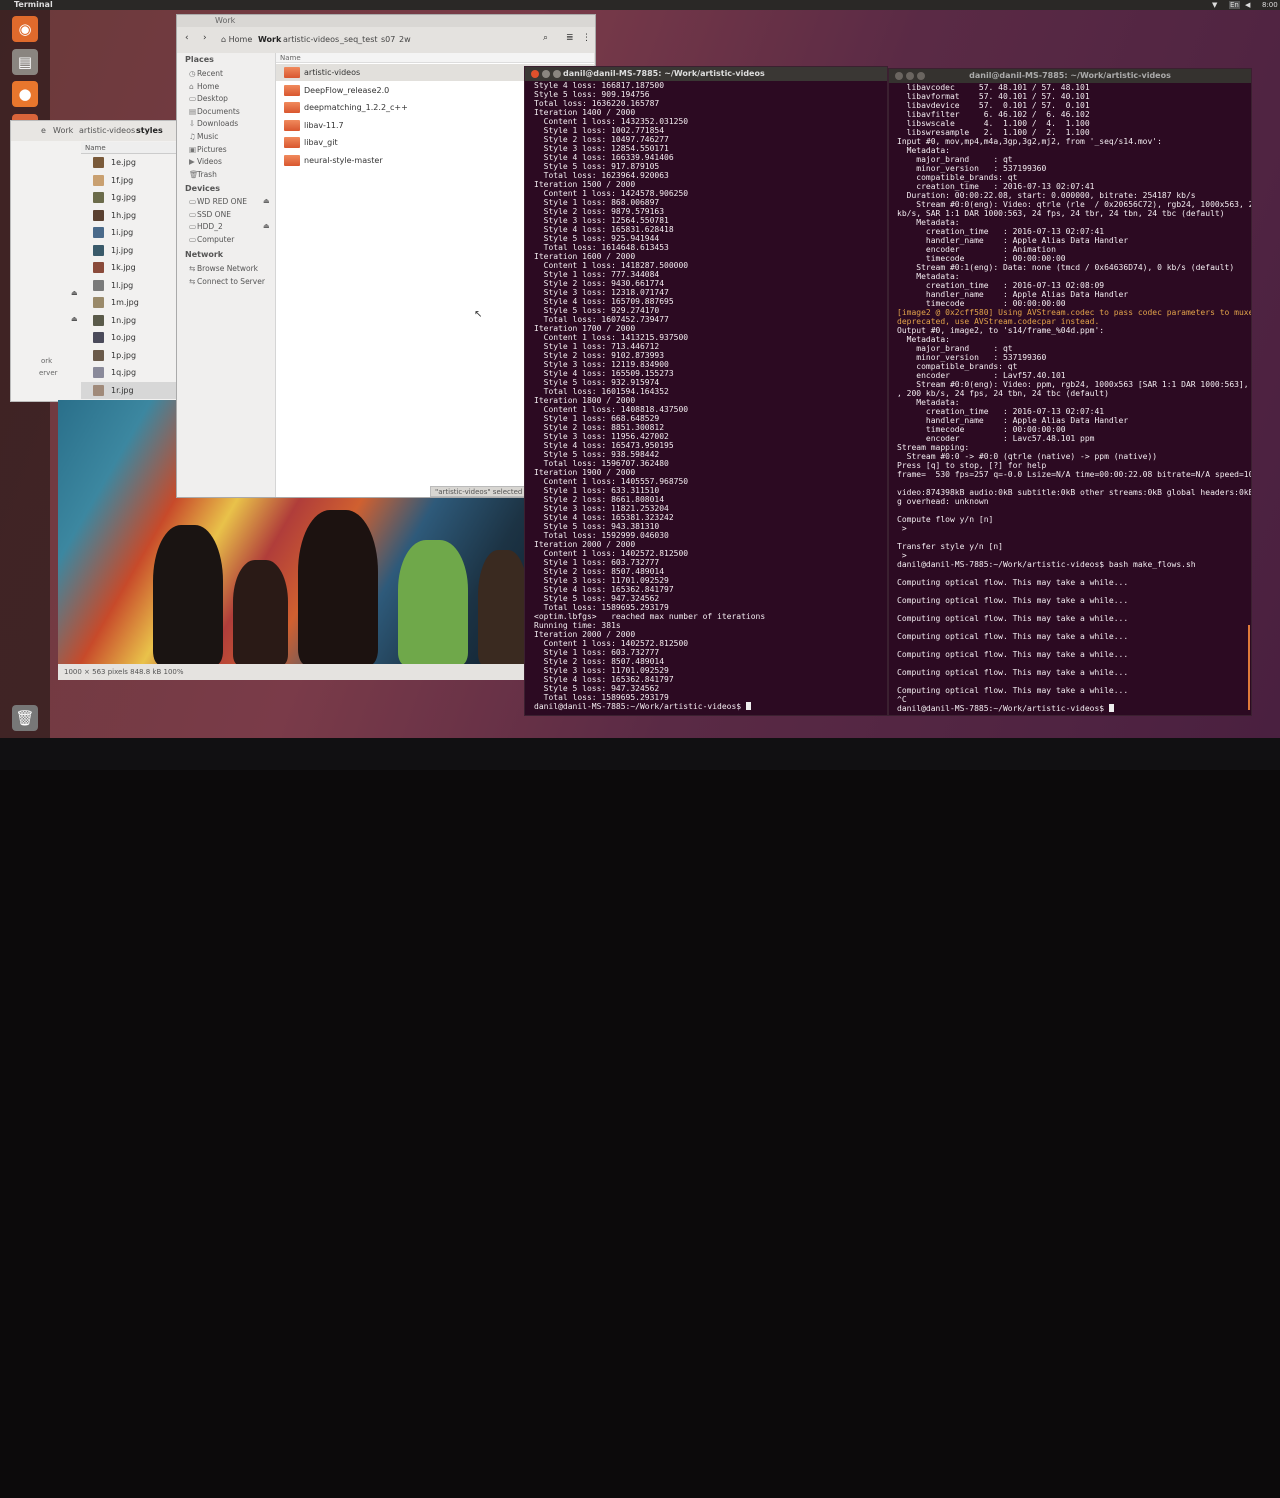 This screenshot has height=1498, width=1280. I want to click on terminal-line: Compute flow y/n [n], so click(945, 519).